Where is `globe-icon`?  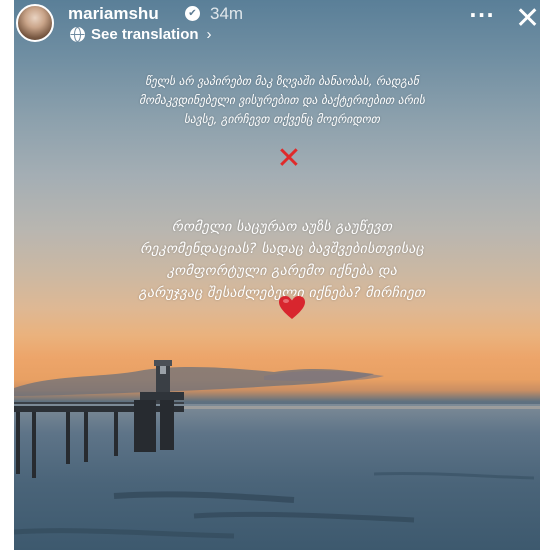
globe-icon is located at coordinates (77, 34).